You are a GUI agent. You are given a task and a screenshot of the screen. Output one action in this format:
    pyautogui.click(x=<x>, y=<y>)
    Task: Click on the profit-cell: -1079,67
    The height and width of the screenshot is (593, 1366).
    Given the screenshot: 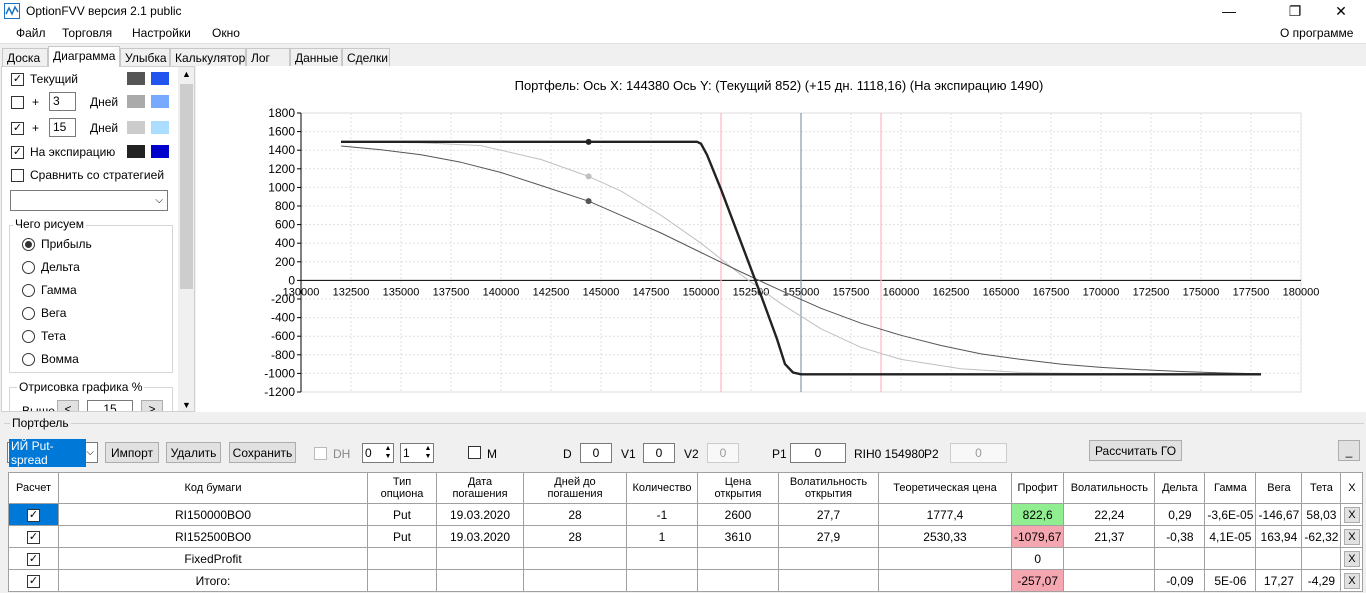 What is the action you would take?
    pyautogui.click(x=1037, y=536)
    